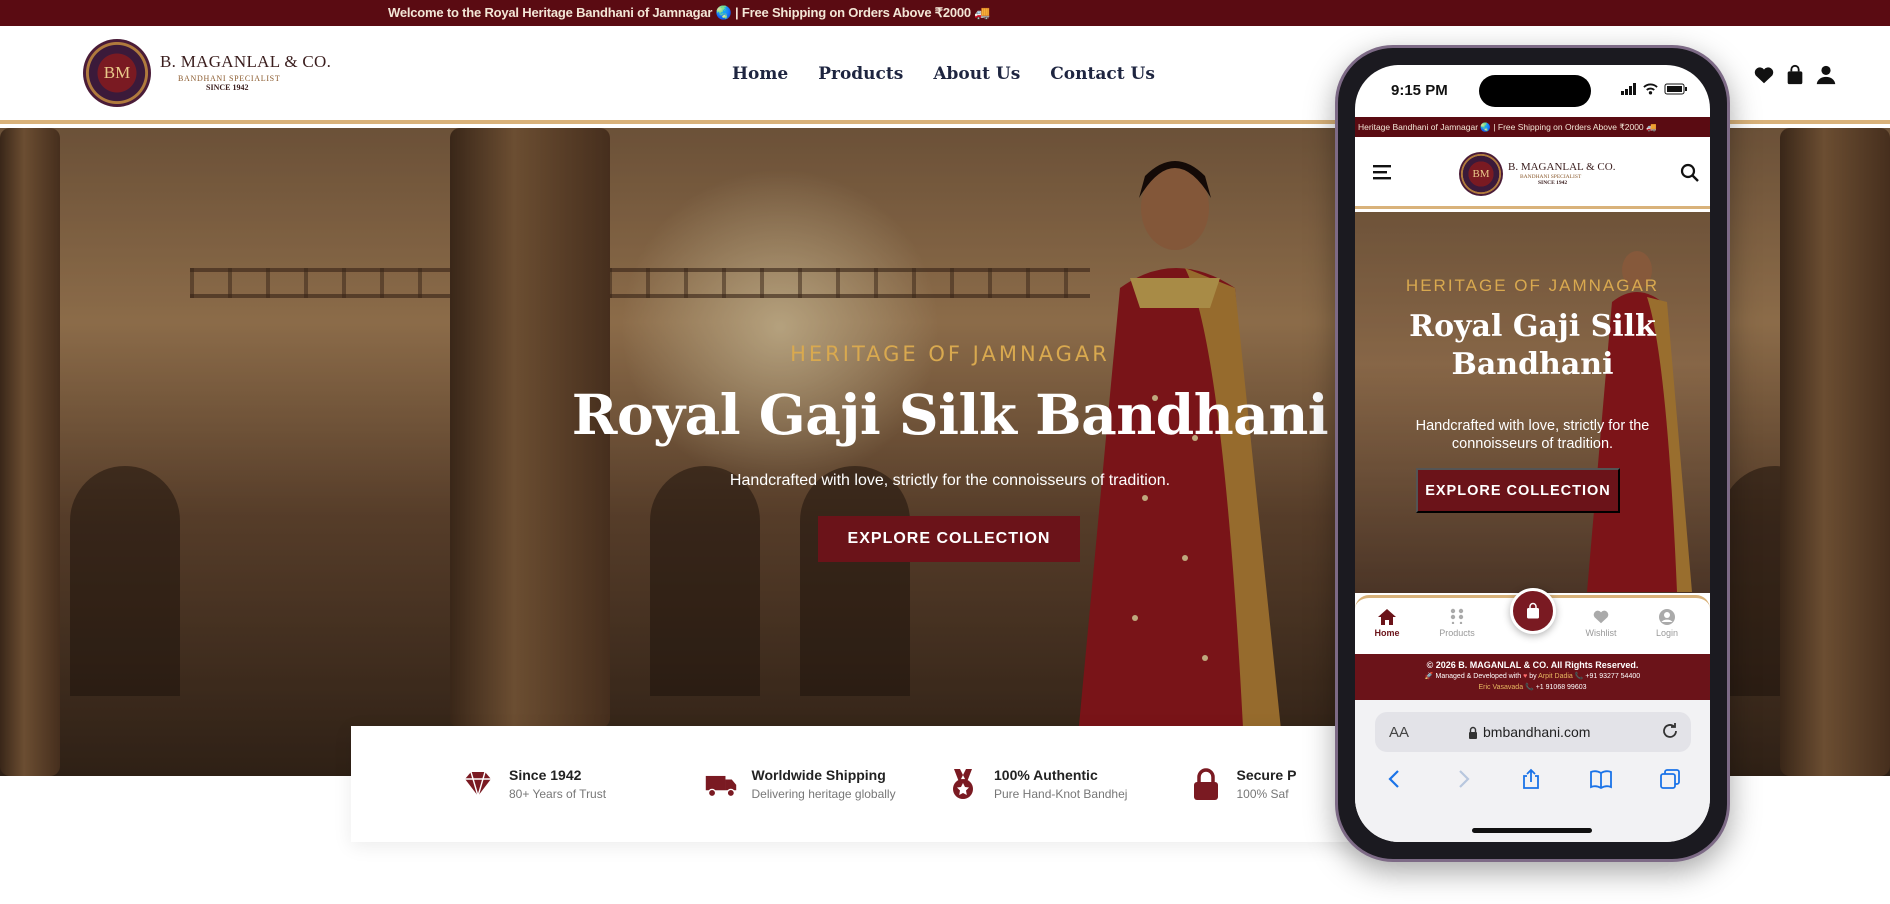 The image size is (1890, 904). I want to click on nav-contact-us: Contact Us, so click(1102, 74).